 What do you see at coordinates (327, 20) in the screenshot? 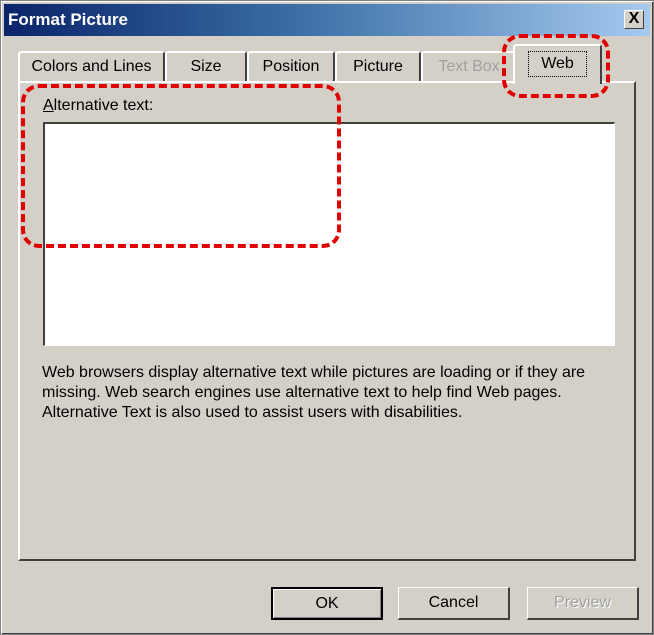
I see `title-bar: Format Picture X` at bounding box center [327, 20].